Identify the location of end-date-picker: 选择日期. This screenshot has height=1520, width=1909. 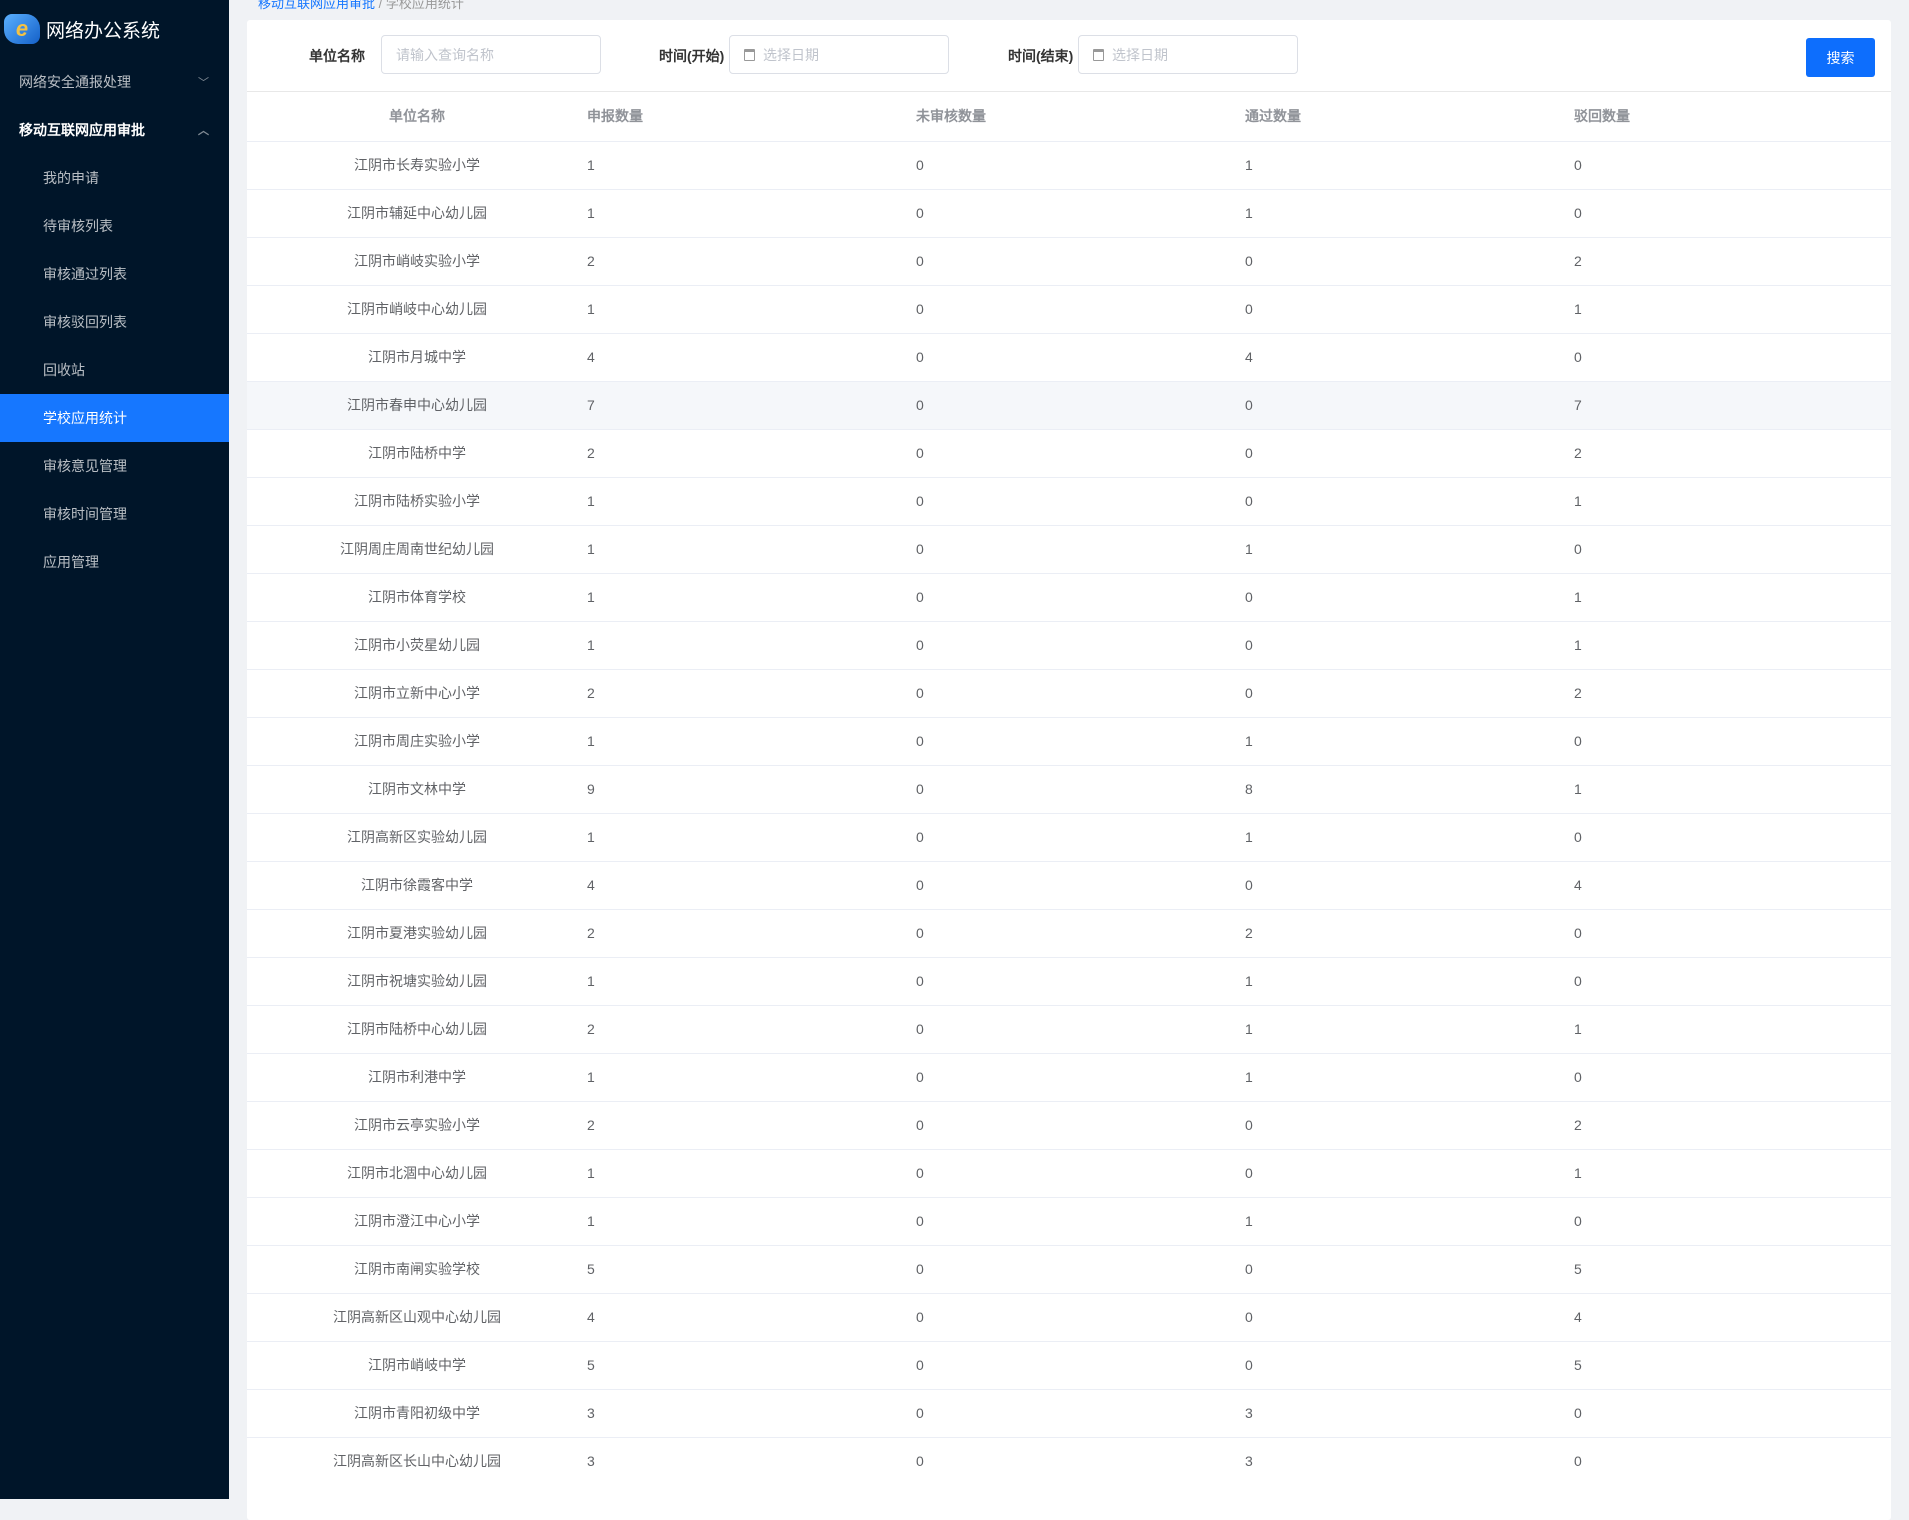
(1188, 54).